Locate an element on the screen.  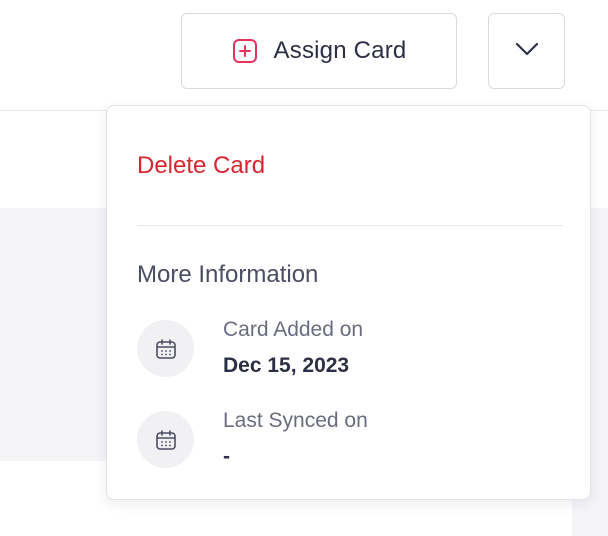
card-added-label: Card Added on is located at coordinates (293, 329).